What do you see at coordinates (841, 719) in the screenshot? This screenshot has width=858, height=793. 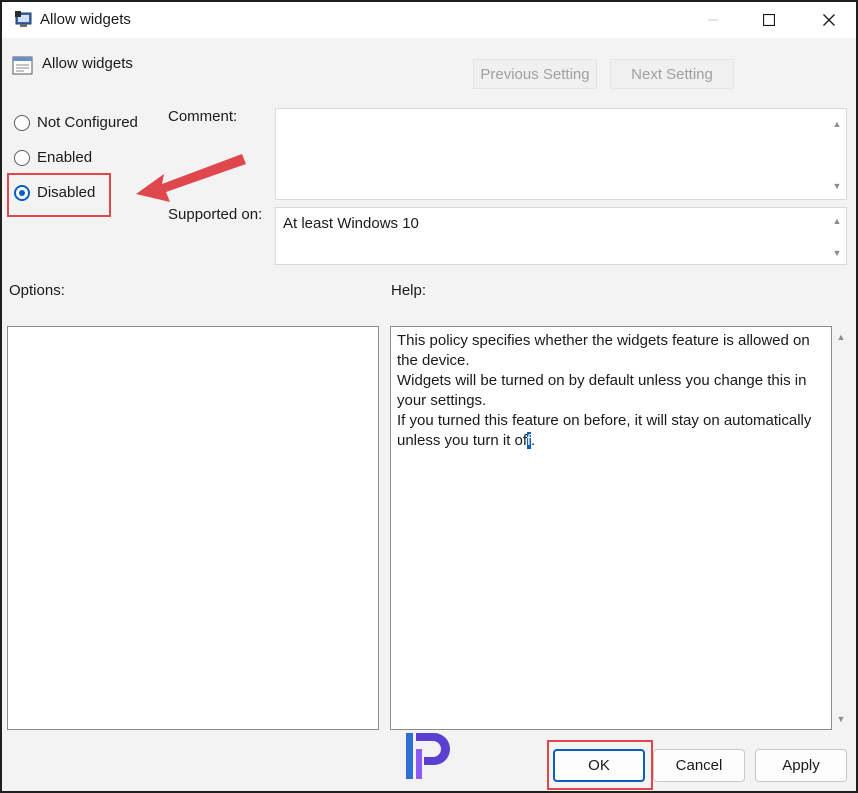 I see `help-scroll-down-icon: ▼` at bounding box center [841, 719].